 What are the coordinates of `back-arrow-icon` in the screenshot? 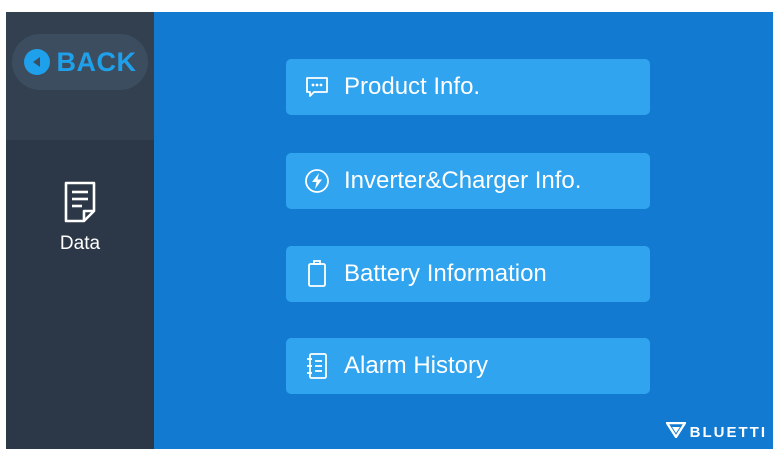 It's located at (36, 62).